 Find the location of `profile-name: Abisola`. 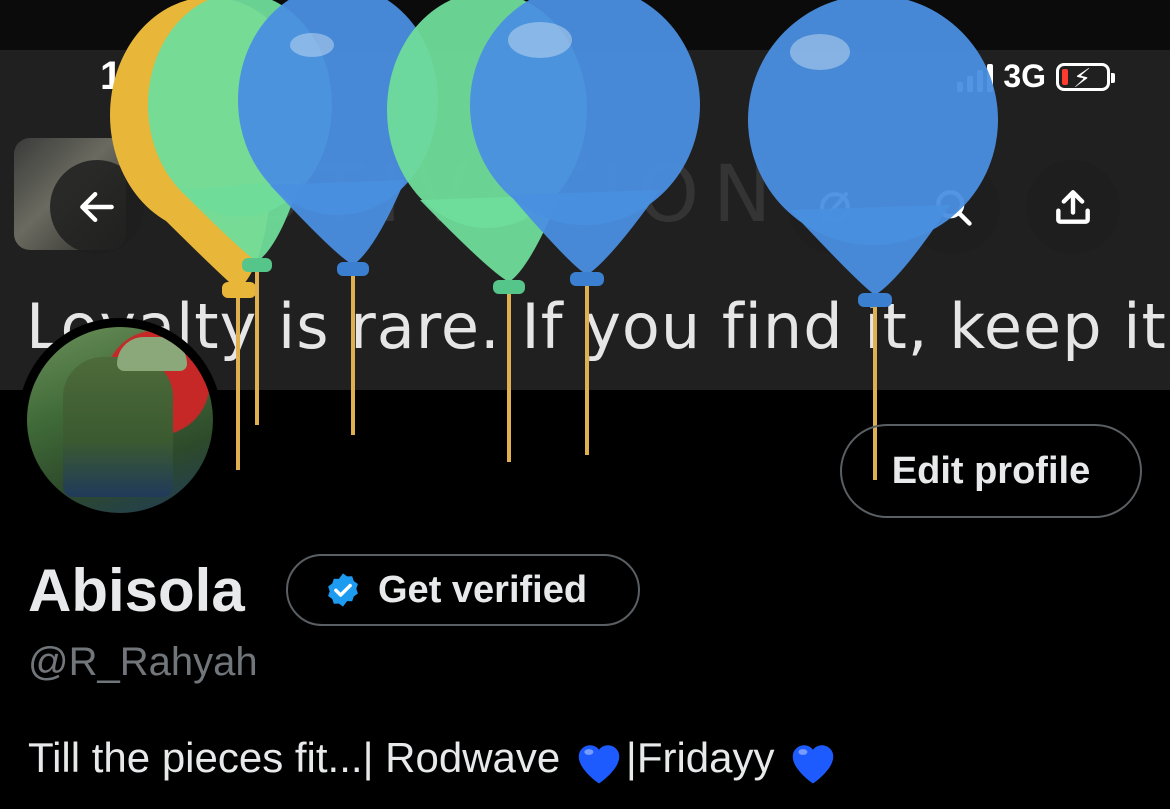

profile-name: Abisola is located at coordinates (136, 590).